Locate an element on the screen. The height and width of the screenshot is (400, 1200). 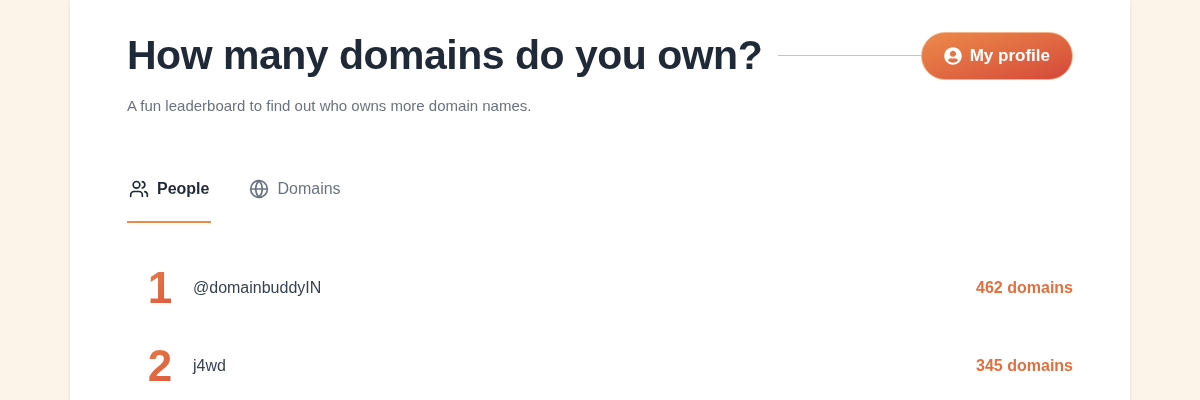
profile-button: My profile is located at coordinates (996, 55).